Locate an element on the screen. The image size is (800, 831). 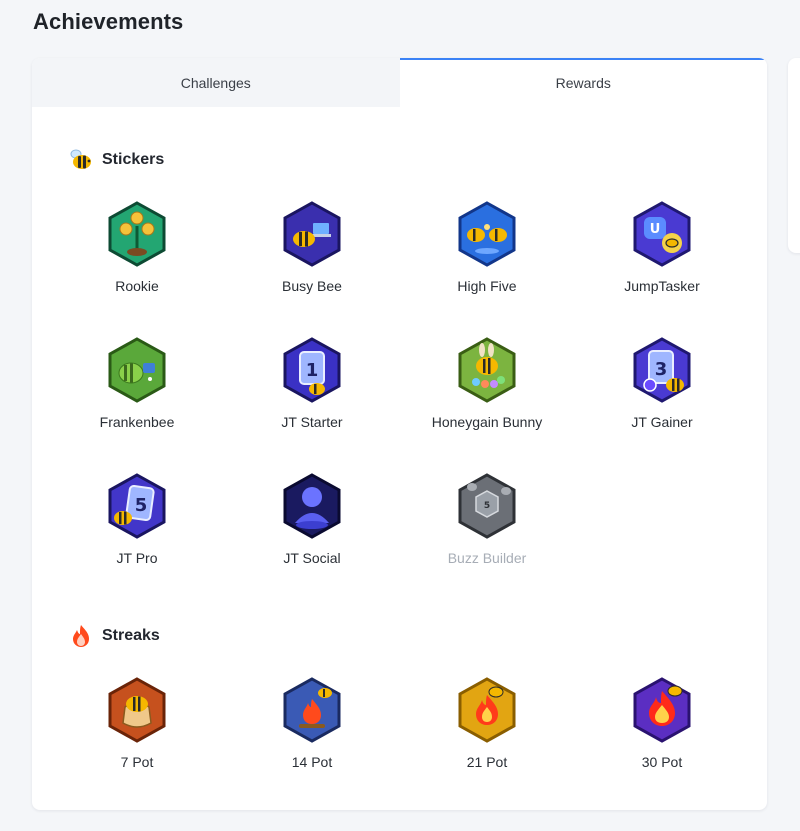
sticker-jt-starter: 1 JT Starter is located at coordinates (312, 383).